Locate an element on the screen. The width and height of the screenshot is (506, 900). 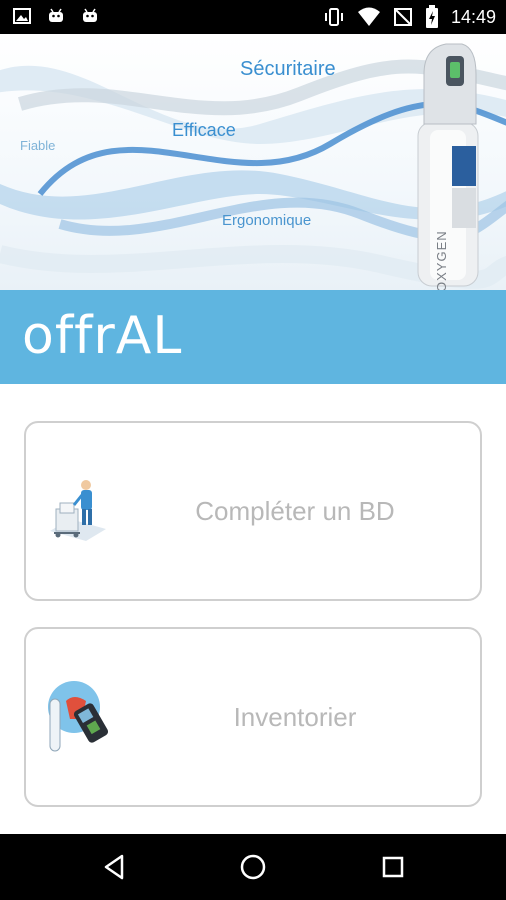
home-icon is located at coordinates (253, 867).